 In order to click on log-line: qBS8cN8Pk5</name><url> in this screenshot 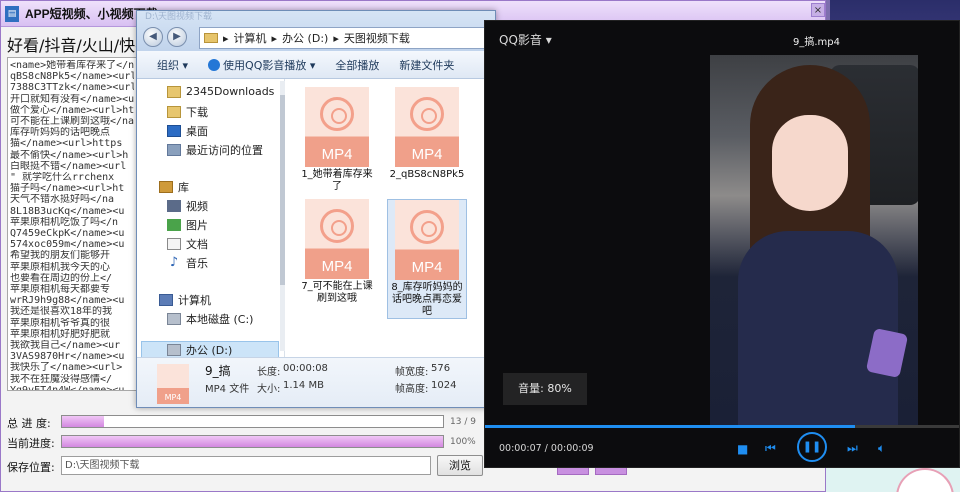, I will do `click(72, 77)`.